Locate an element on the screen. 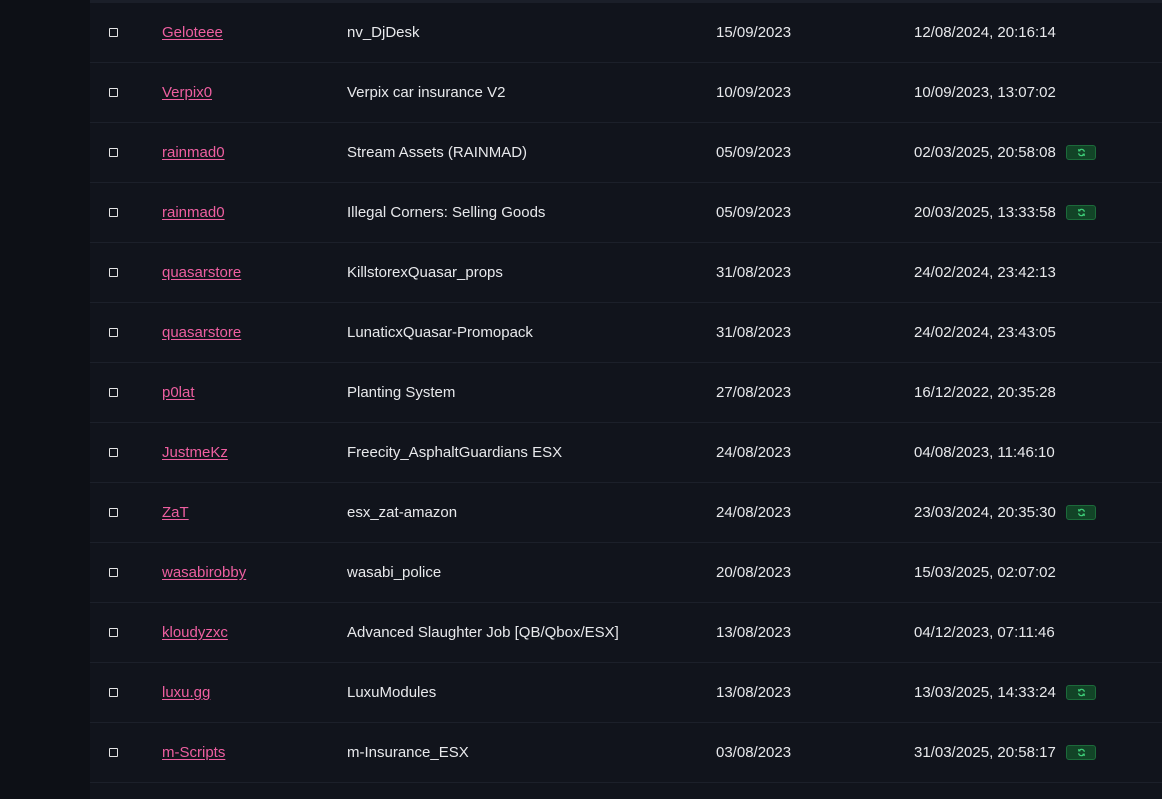 The width and height of the screenshot is (1162, 799). author-link: kloudyzxc is located at coordinates (195, 632).